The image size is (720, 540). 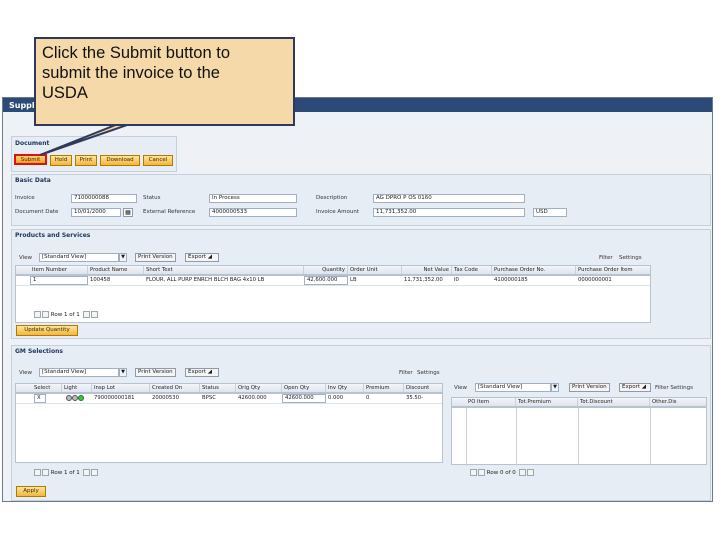 I want to click on callout-arrow-shape, so click(x=94, y=139).